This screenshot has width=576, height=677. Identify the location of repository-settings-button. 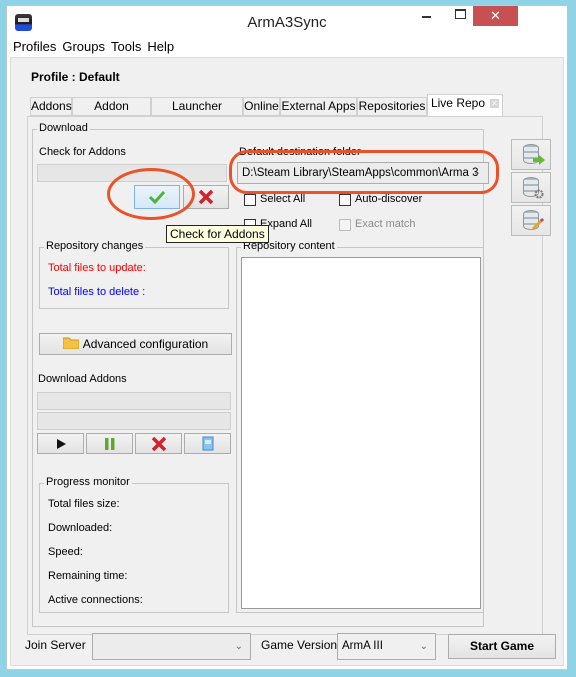
(531, 187).